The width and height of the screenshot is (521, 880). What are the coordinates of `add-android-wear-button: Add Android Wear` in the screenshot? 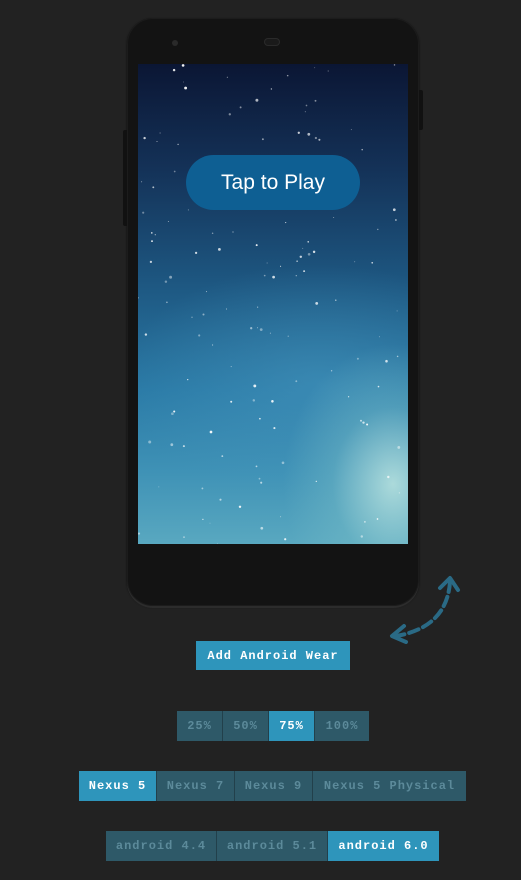 It's located at (273, 655).